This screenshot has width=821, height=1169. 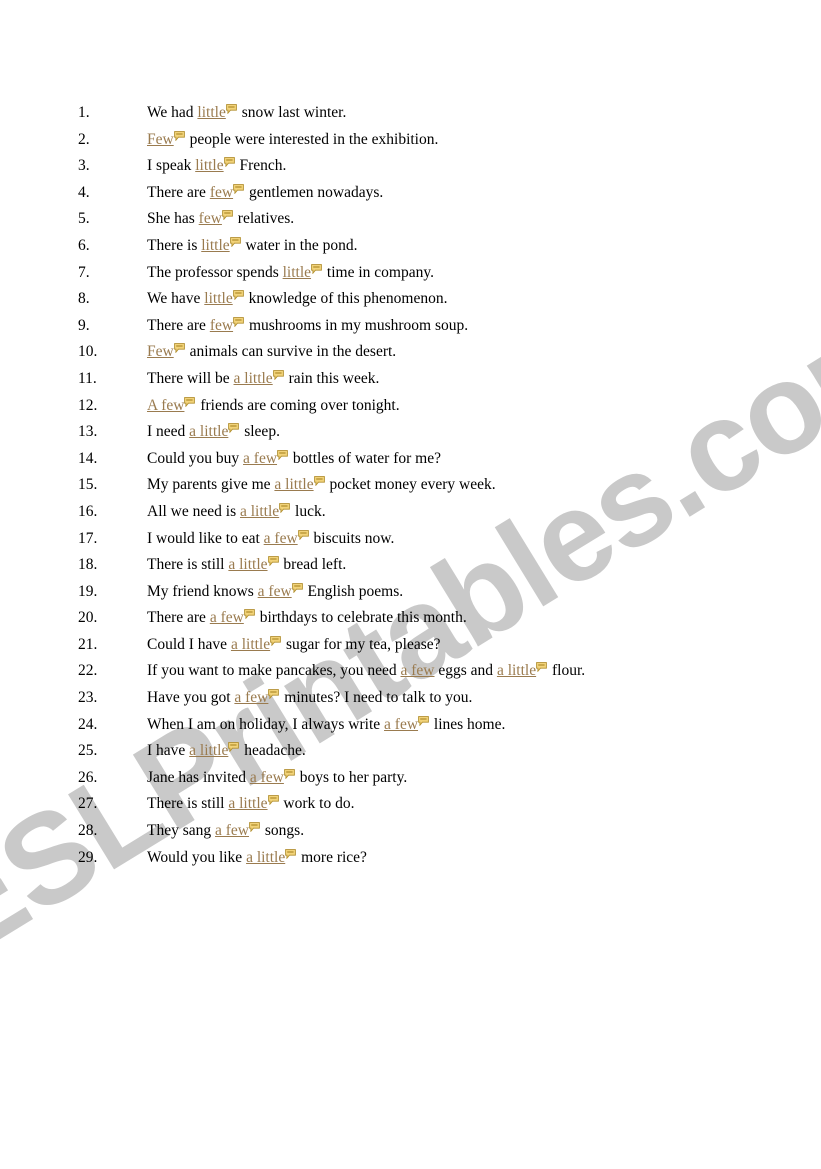 What do you see at coordinates (376, 698) in the screenshot?
I see `plain-text: minutes? I need to talk to you.` at bounding box center [376, 698].